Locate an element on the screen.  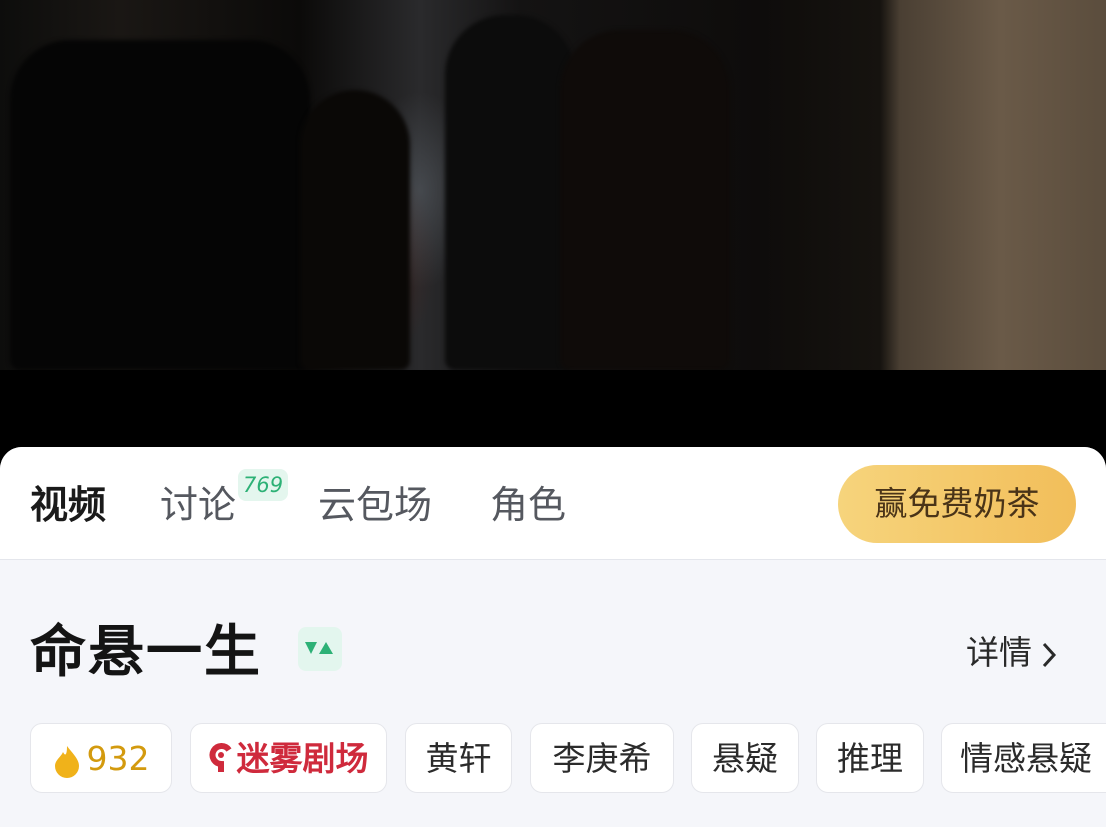
details-label: 详情 is located at coordinates (999, 652).